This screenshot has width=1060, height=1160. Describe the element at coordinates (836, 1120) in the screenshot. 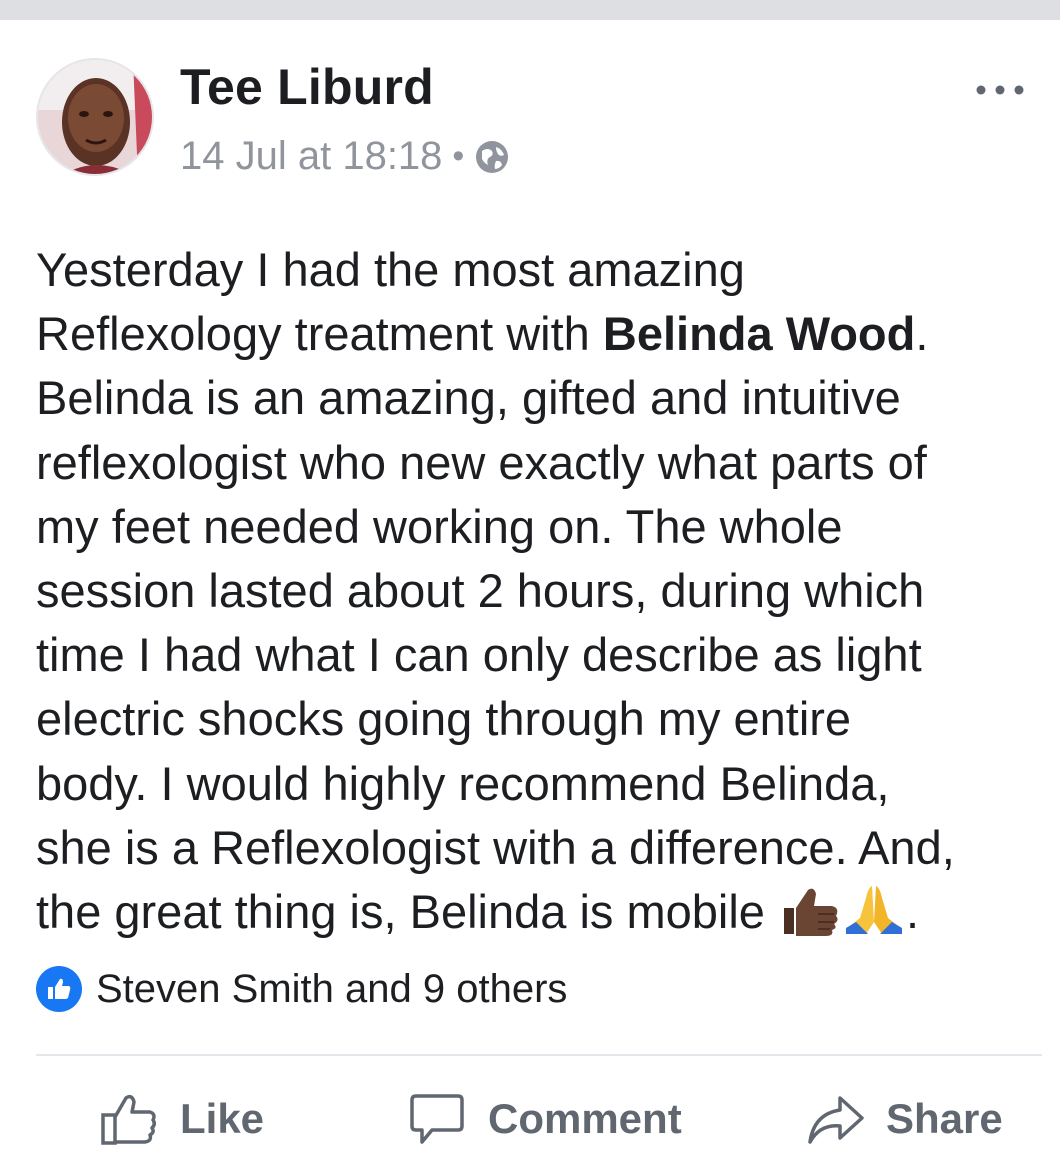

I see `share-icon` at that location.